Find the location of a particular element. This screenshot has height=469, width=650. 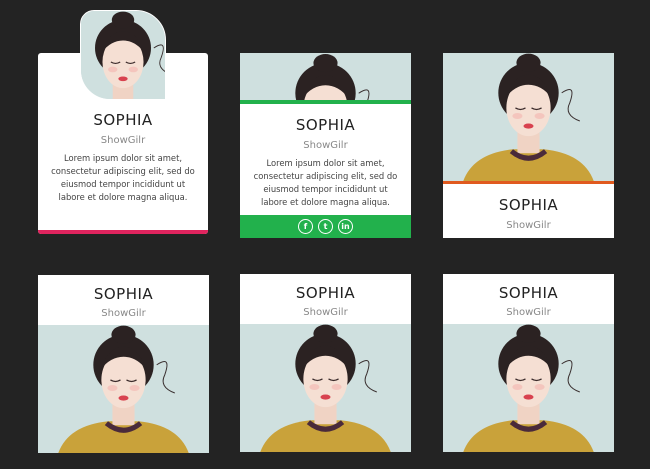

facebook-icon: f is located at coordinates (305, 226).